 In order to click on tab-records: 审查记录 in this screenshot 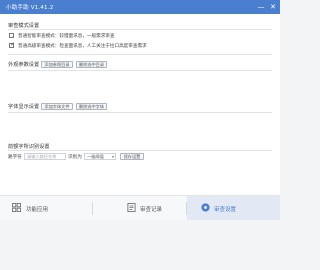, I will do `click(139, 208)`.